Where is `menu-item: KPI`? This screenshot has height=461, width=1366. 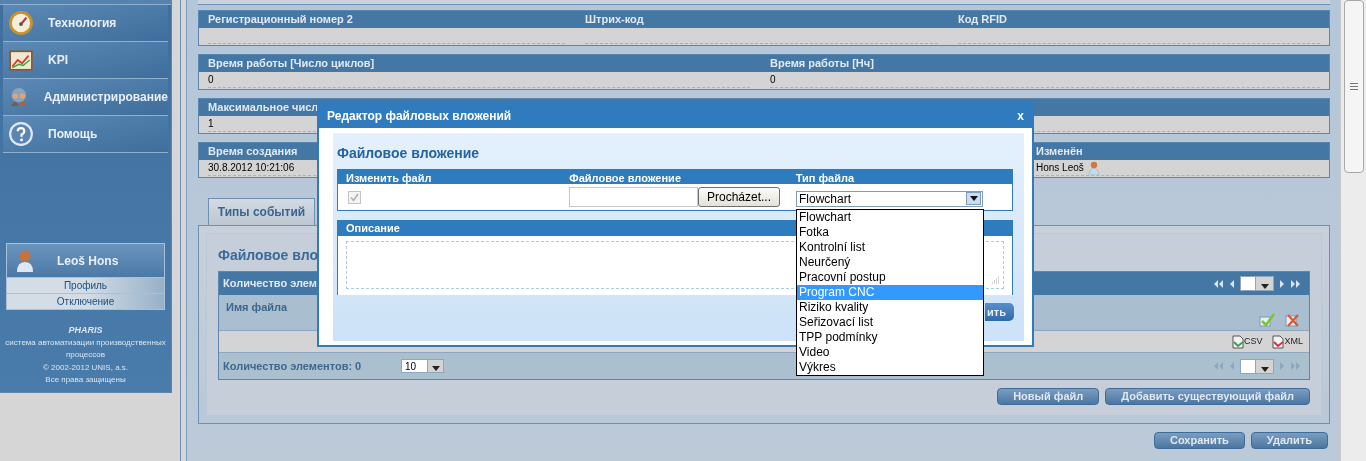
menu-item: KPI is located at coordinates (85, 60).